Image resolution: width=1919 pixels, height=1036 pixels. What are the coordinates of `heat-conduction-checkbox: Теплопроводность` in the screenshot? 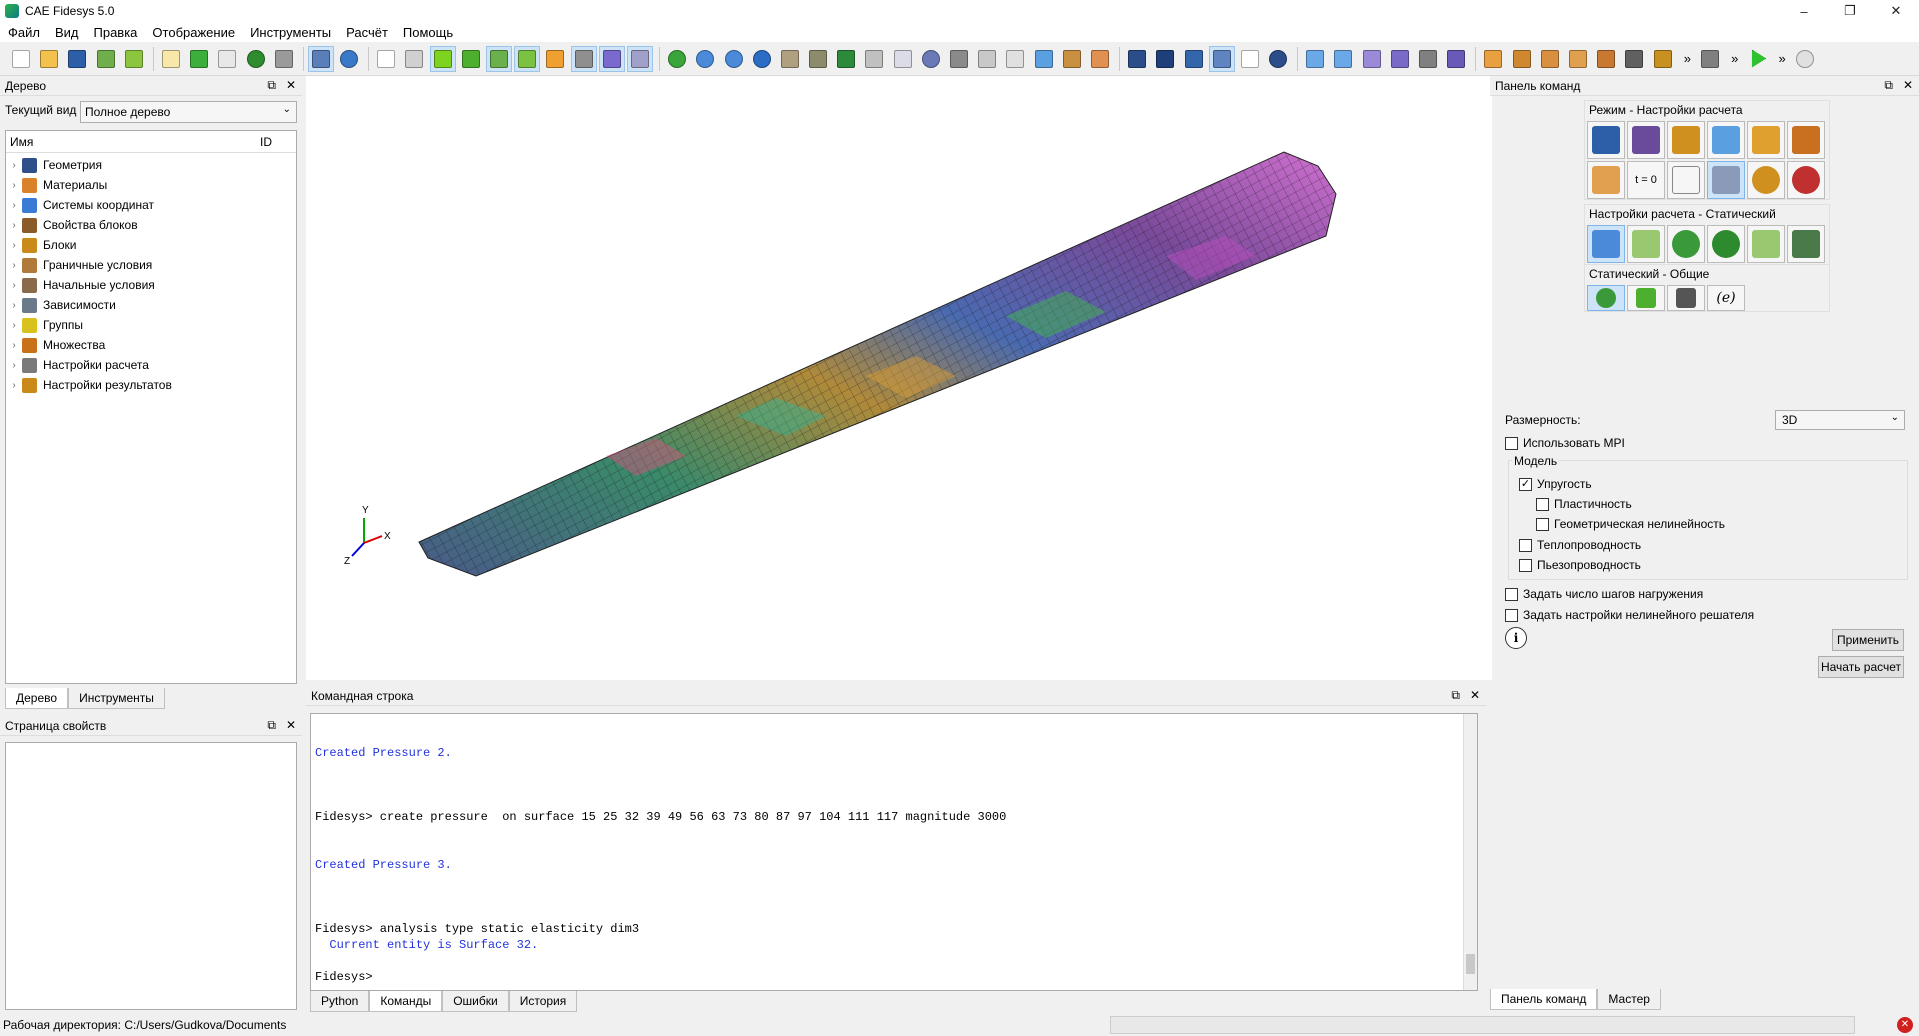 It's located at (1580, 545).